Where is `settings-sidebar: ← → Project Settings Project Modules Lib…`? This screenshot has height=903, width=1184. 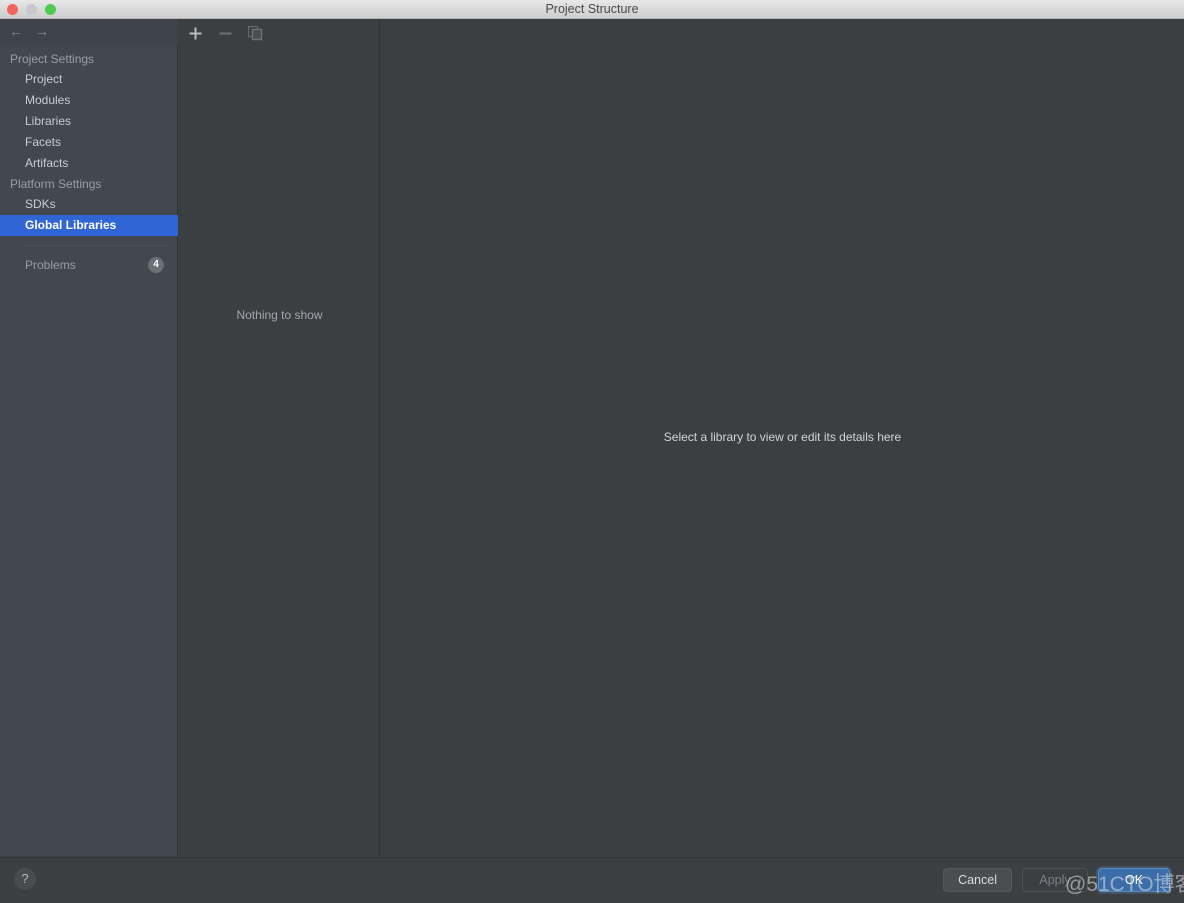 settings-sidebar: ← → Project Settings Project Modules Lib… is located at coordinates (89, 437).